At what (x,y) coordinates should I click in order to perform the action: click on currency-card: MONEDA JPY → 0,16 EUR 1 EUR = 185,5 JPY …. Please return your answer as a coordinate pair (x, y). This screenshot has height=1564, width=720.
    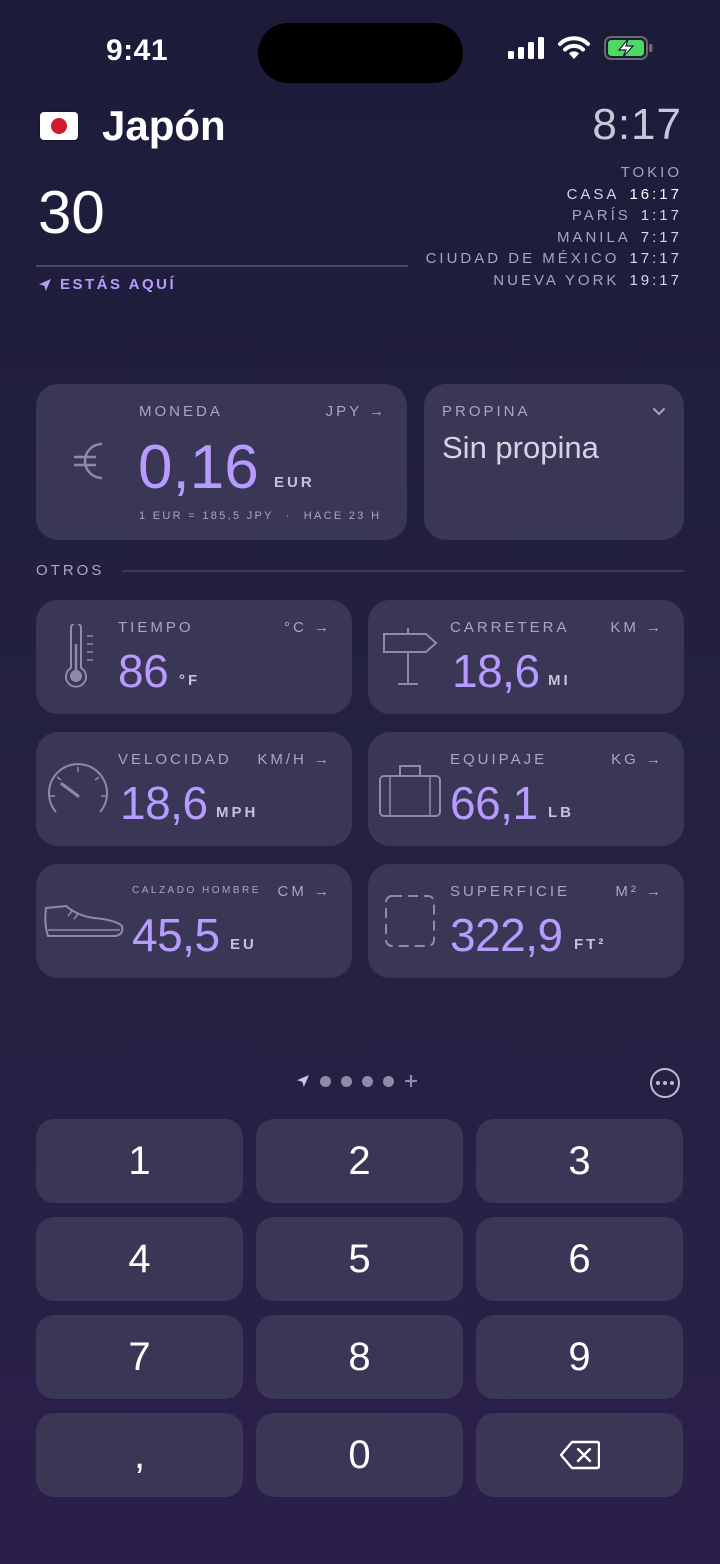
    Looking at the image, I should click on (221, 462).